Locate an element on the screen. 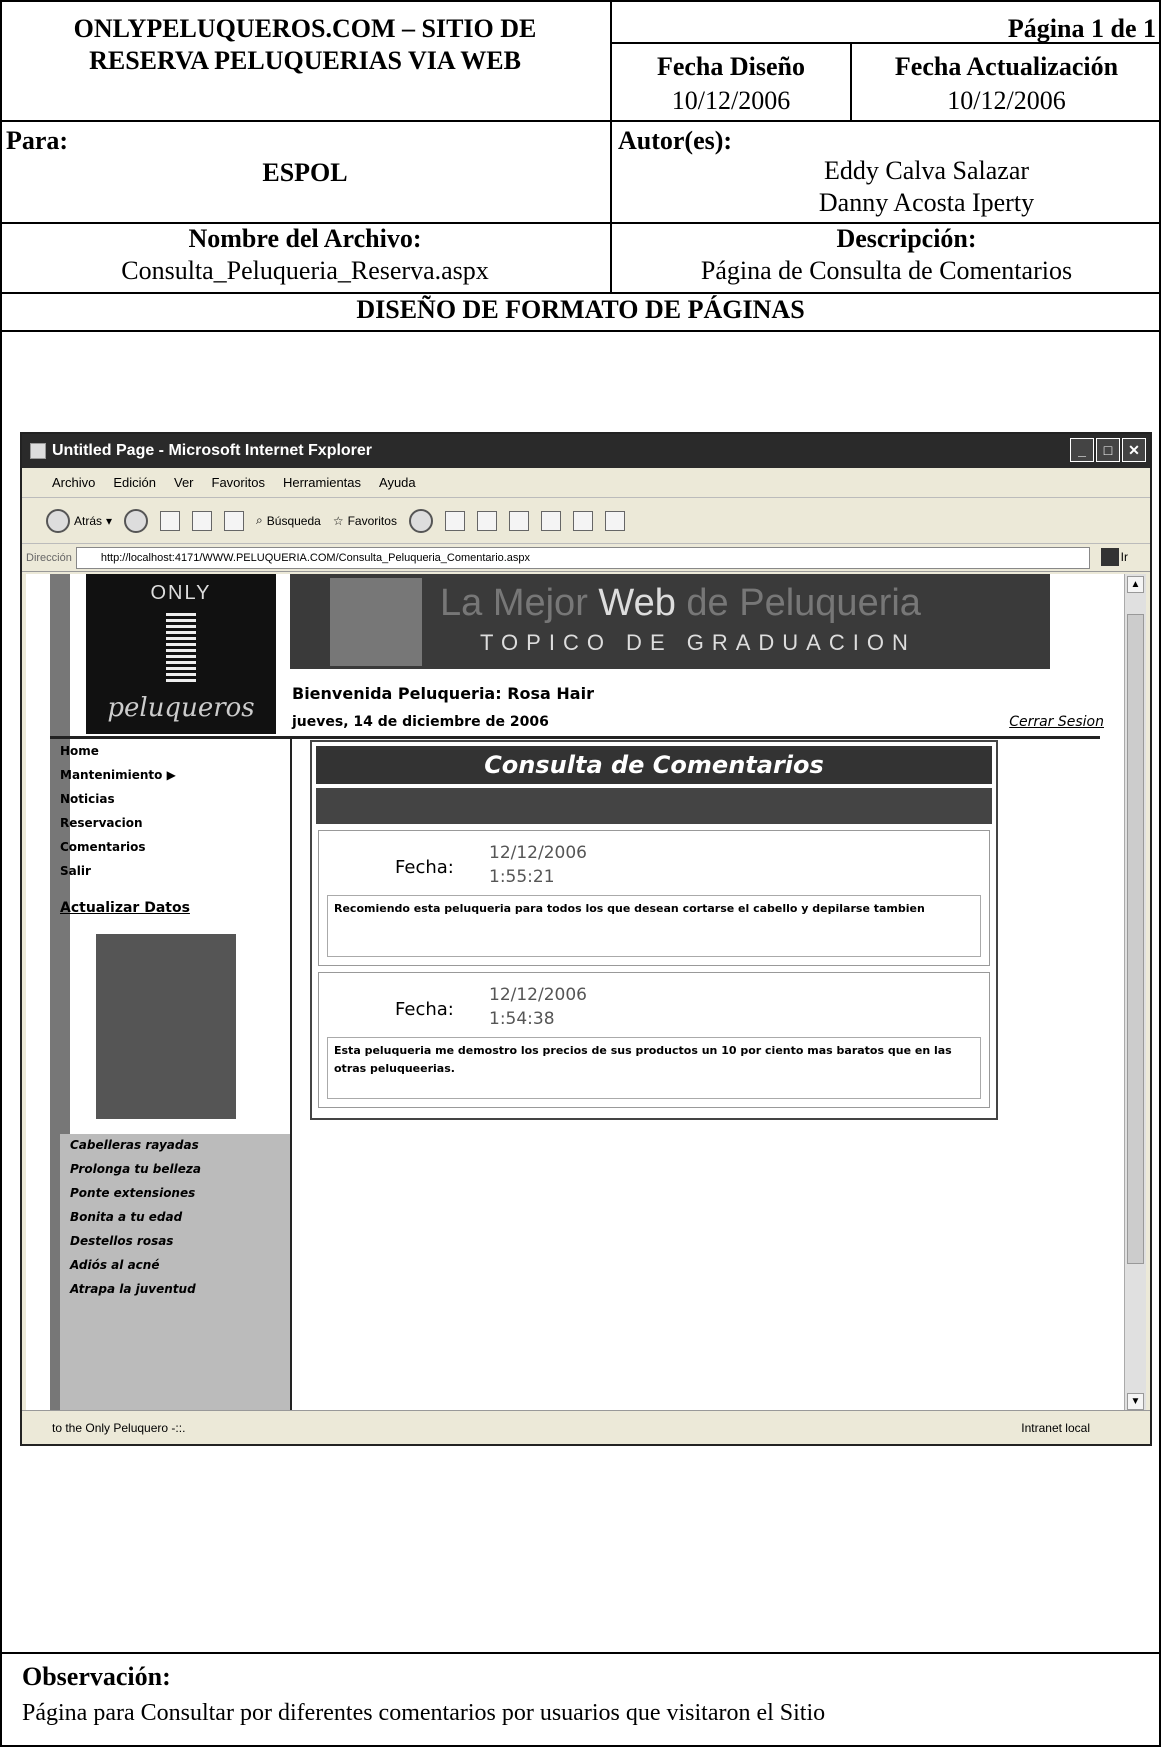 This screenshot has width=1161, height=1747. content-bar is located at coordinates (654, 806).